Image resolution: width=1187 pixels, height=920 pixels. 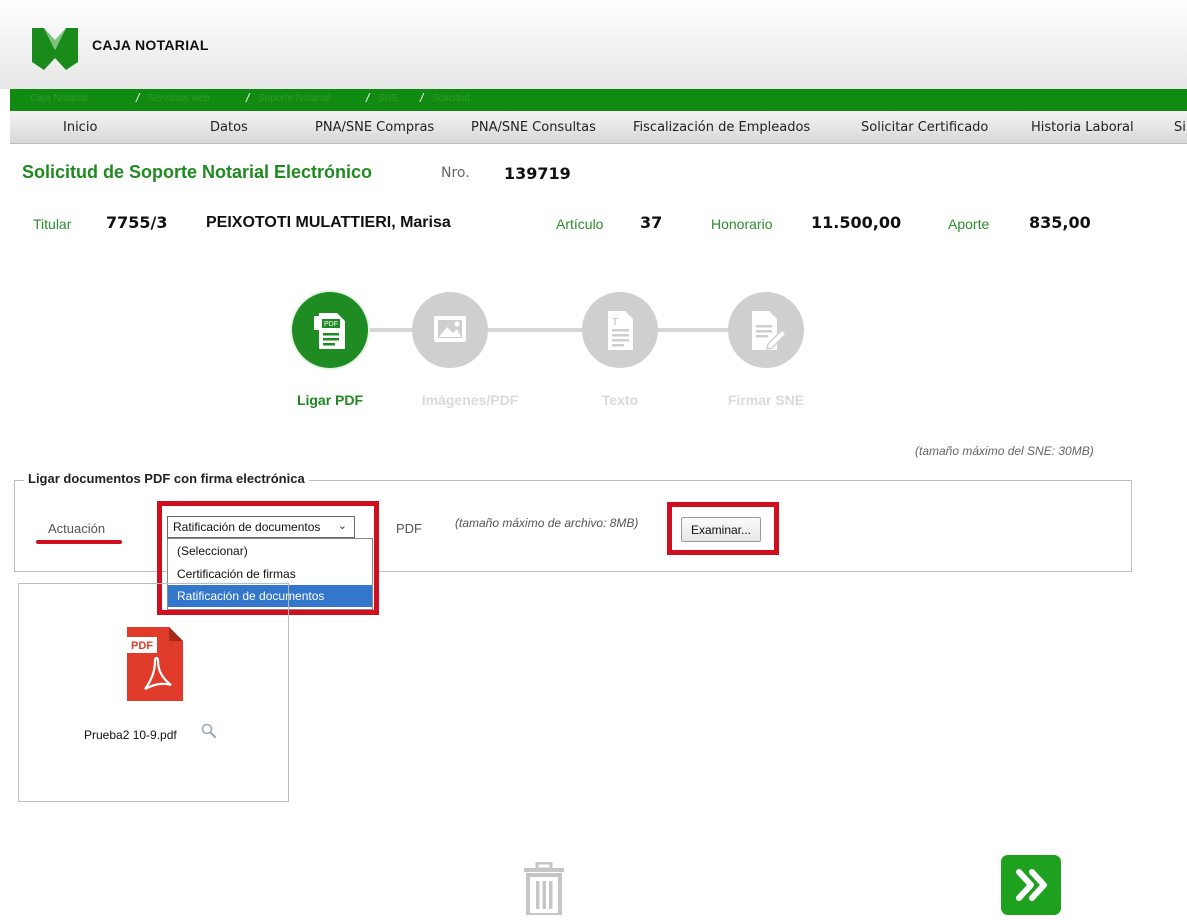 I want to click on honorario-value: 11.500,00, so click(x=856, y=222).